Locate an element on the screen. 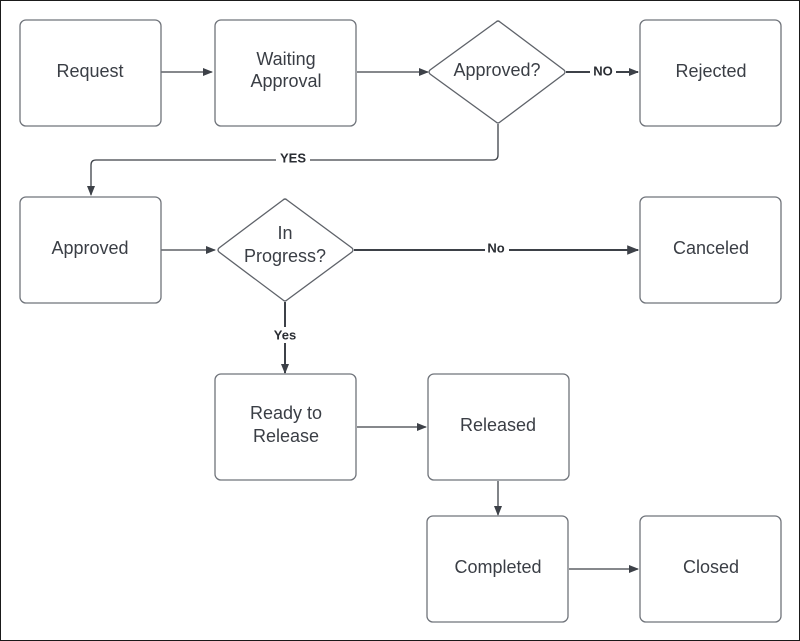  node-approved: Approved is located at coordinates (90, 250).